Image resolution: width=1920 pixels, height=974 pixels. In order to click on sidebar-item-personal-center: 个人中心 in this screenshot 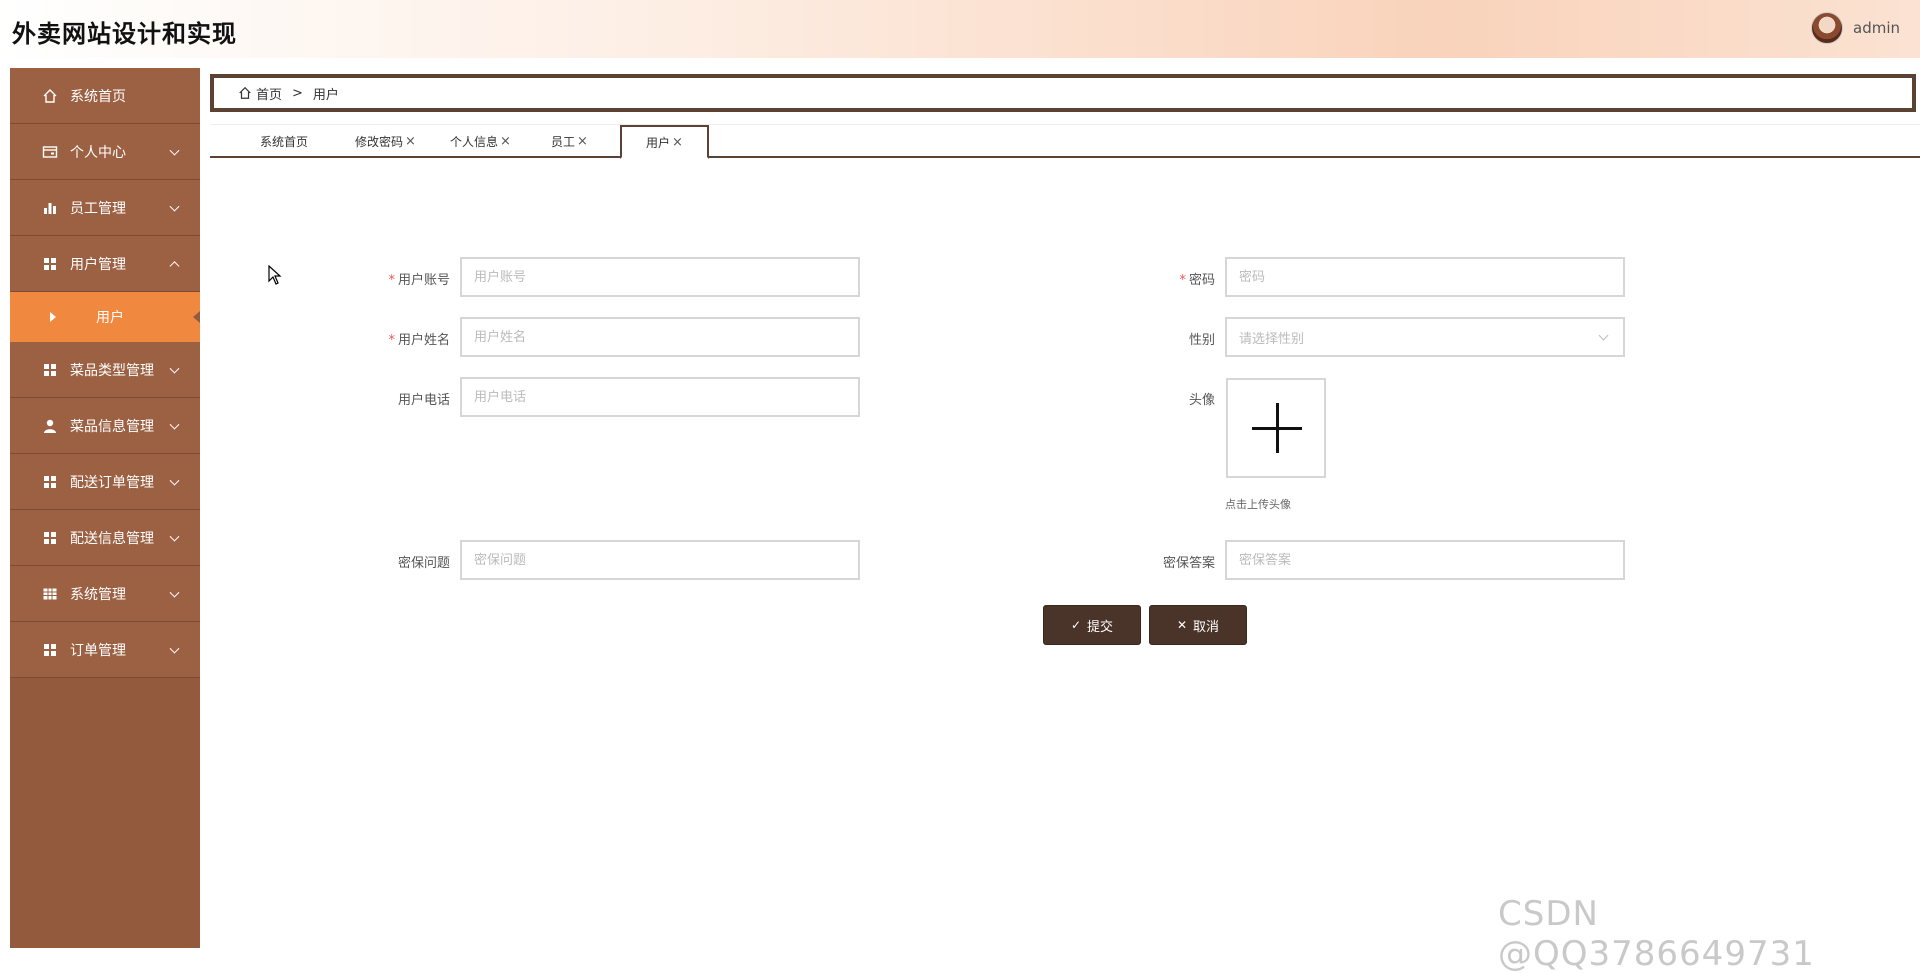, I will do `click(105, 152)`.